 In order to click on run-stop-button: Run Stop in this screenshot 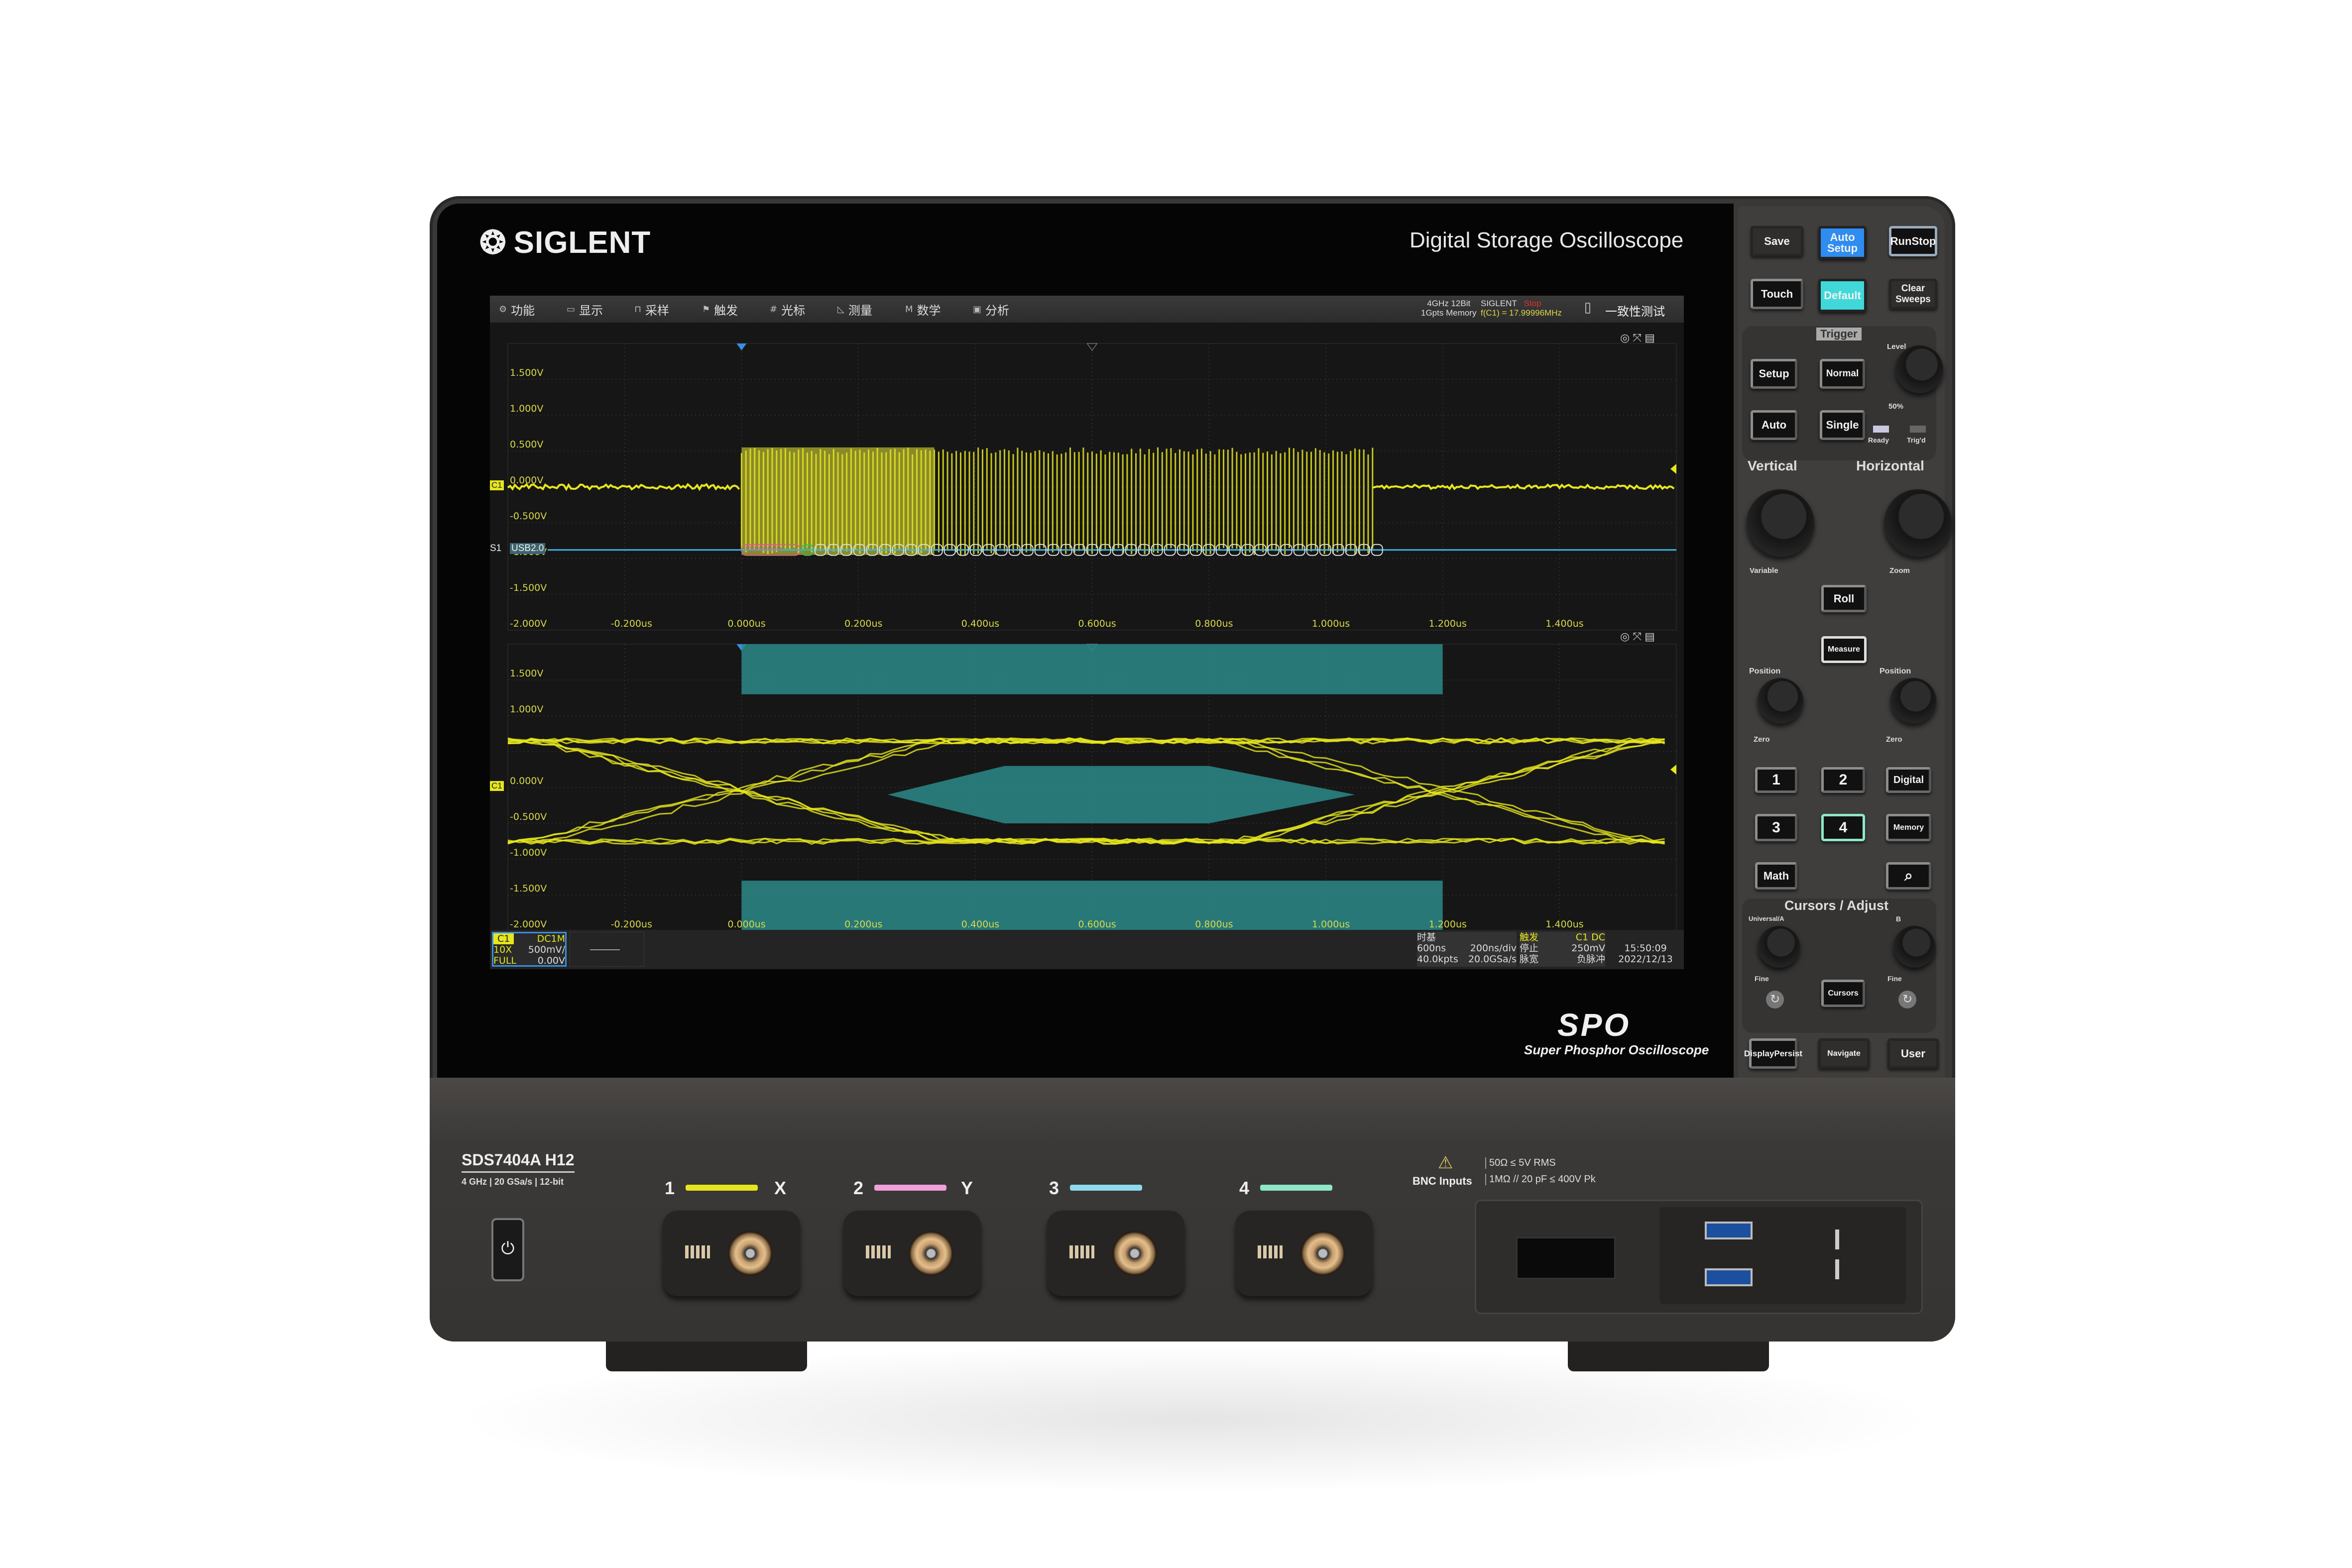, I will do `click(1913, 241)`.